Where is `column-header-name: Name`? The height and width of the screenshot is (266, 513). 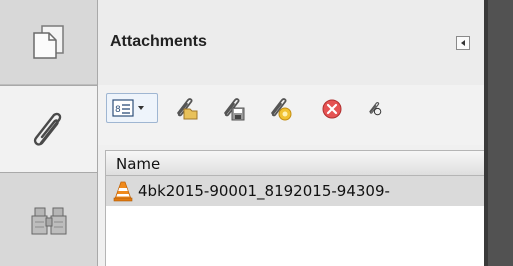 column-header-name: Name is located at coordinates (295, 163).